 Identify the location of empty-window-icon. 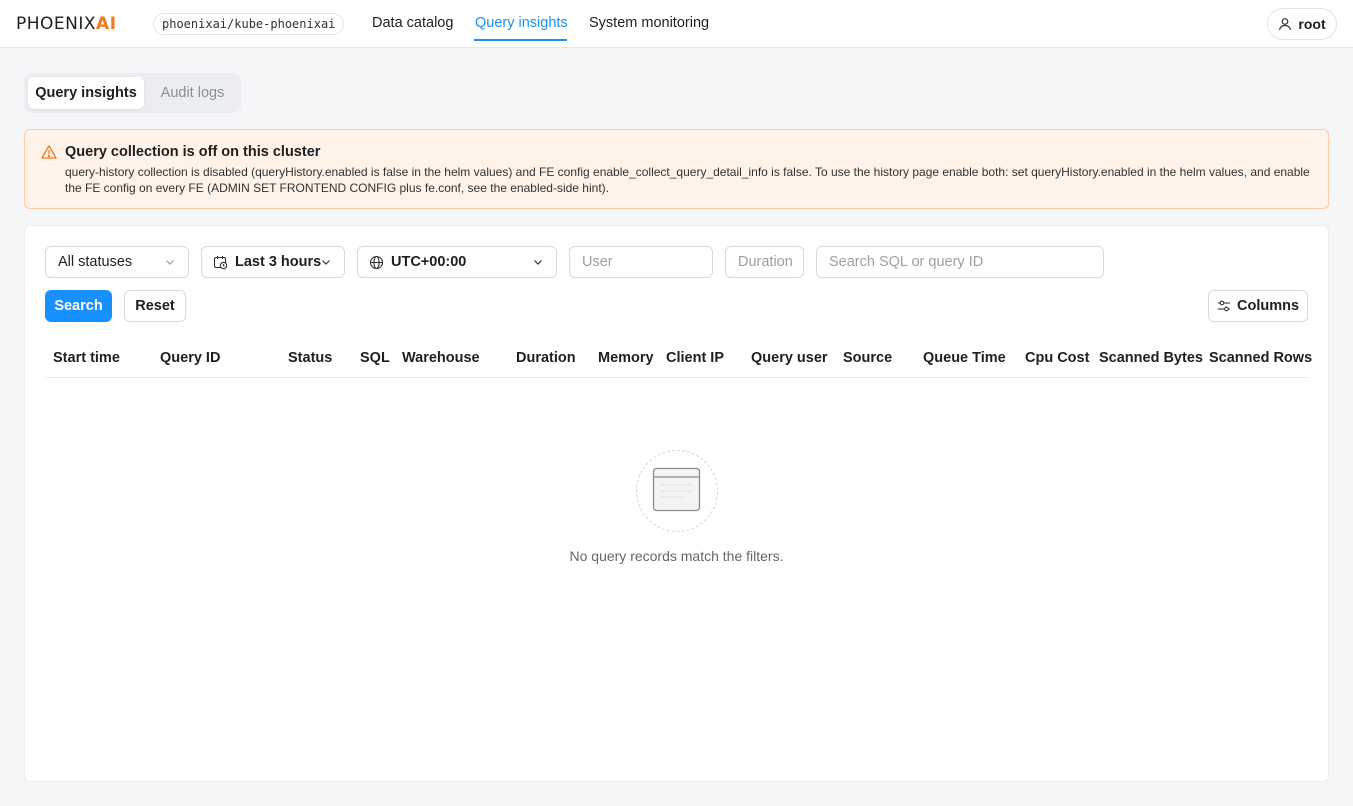
(676, 489).